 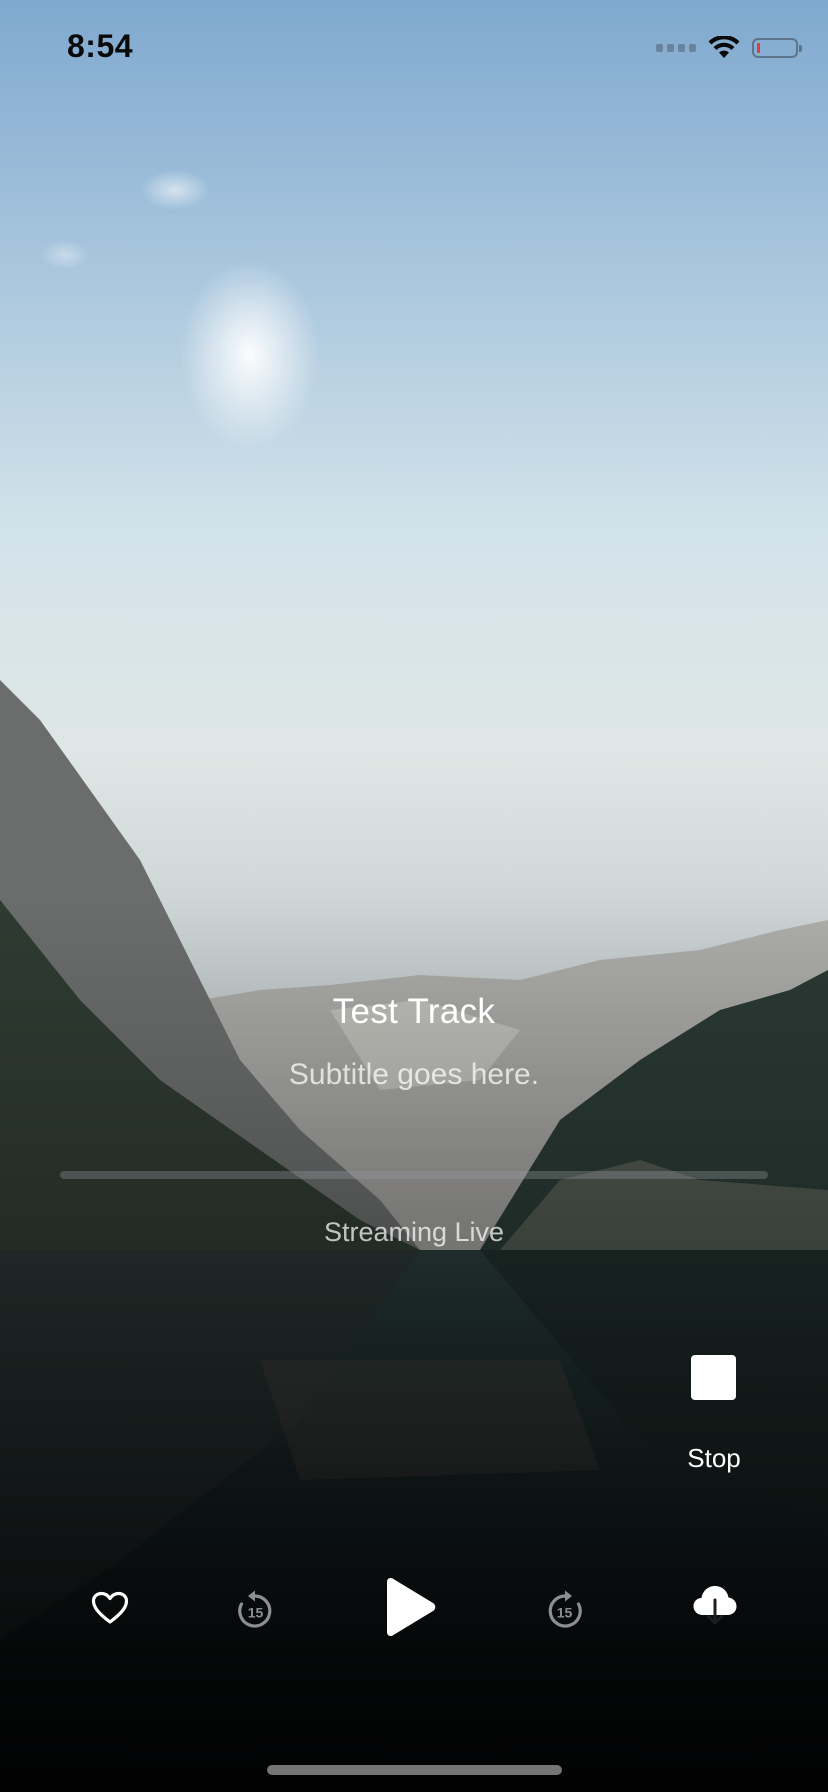 I want to click on status-time: 8:54, so click(x=100, y=46).